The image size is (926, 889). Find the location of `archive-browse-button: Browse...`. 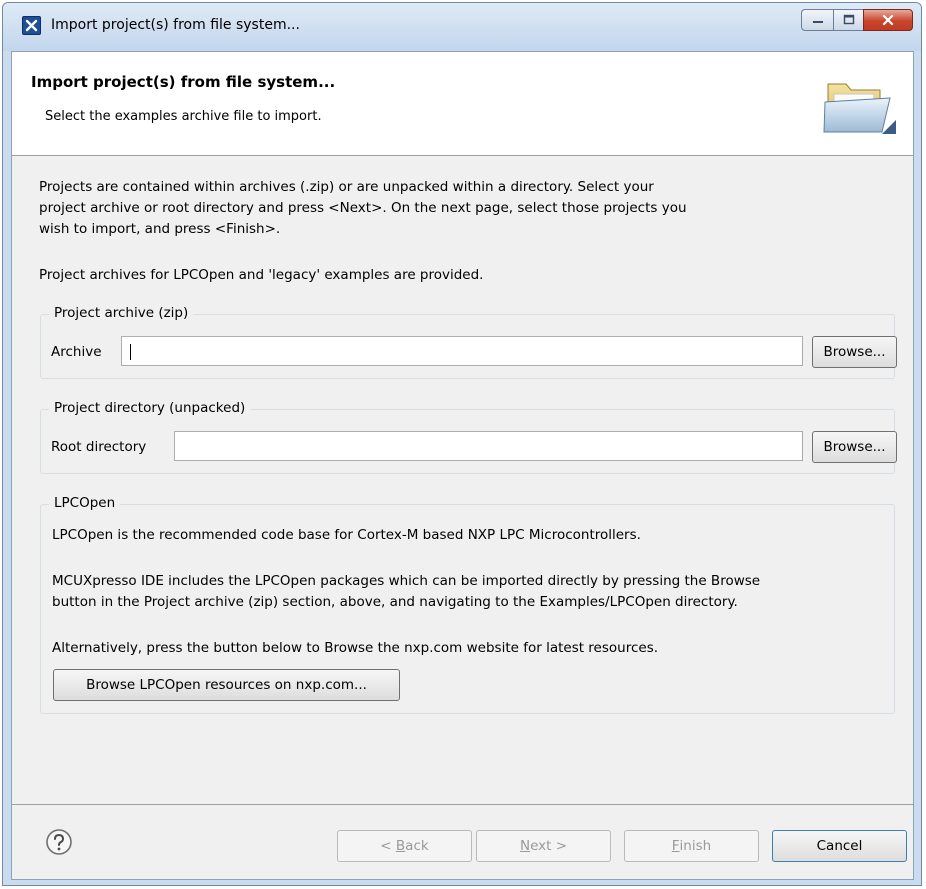

archive-browse-button: Browse... is located at coordinates (854, 352).